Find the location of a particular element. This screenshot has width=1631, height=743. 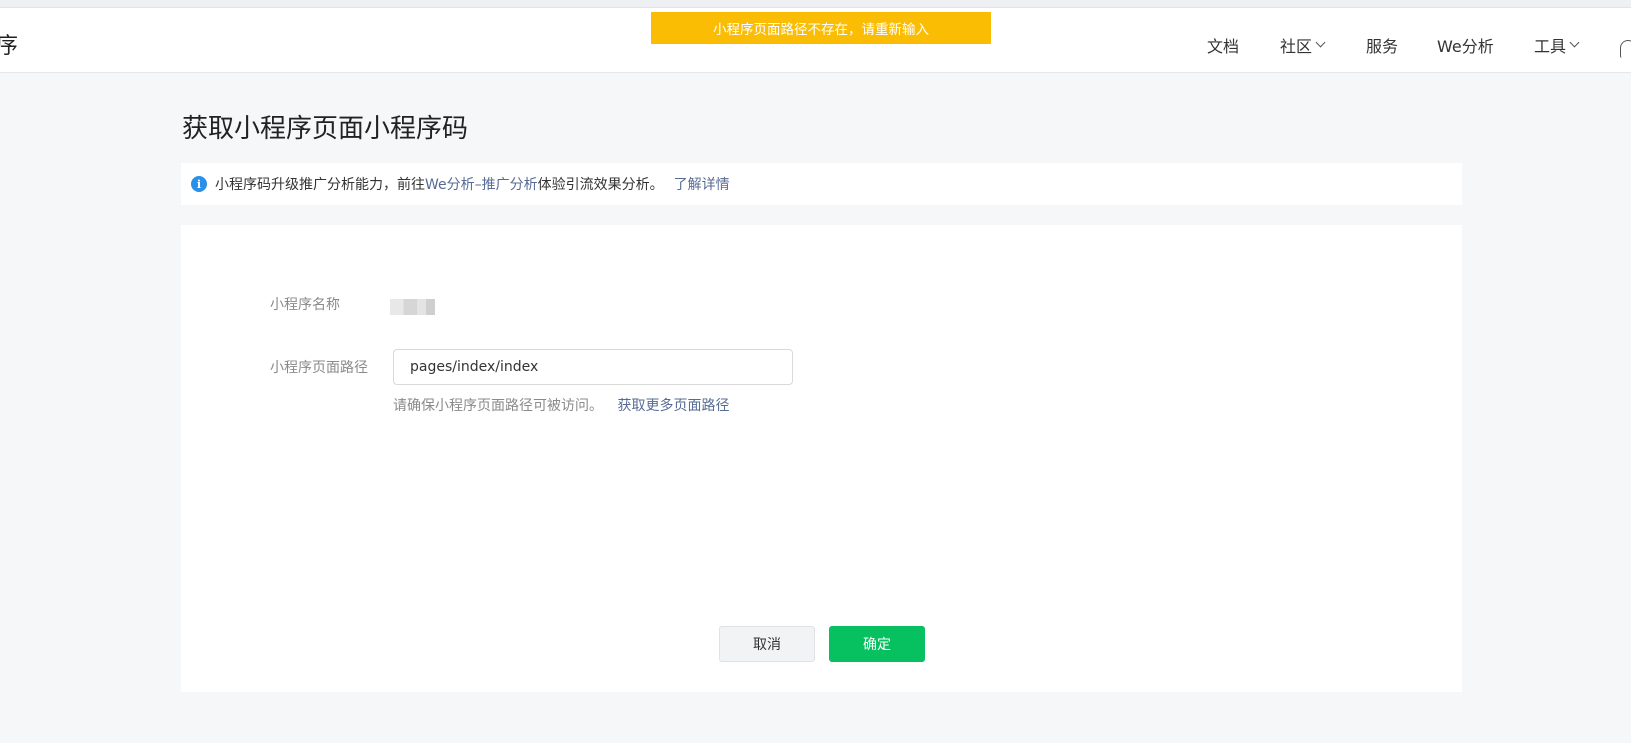

nav-item-services: 服务 is located at coordinates (1382, 45).